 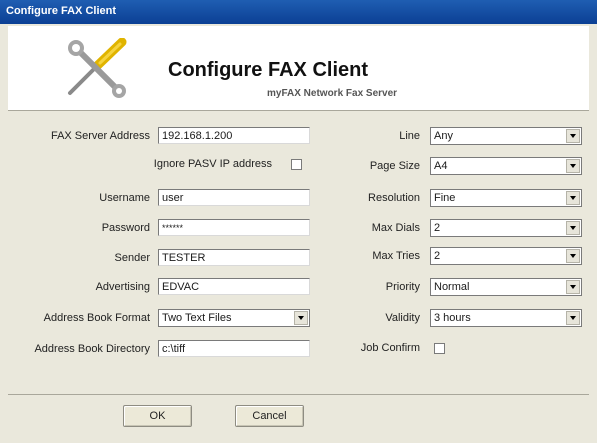 What do you see at coordinates (197, 318) in the screenshot?
I see `ab-format-value: Two Text Files` at bounding box center [197, 318].